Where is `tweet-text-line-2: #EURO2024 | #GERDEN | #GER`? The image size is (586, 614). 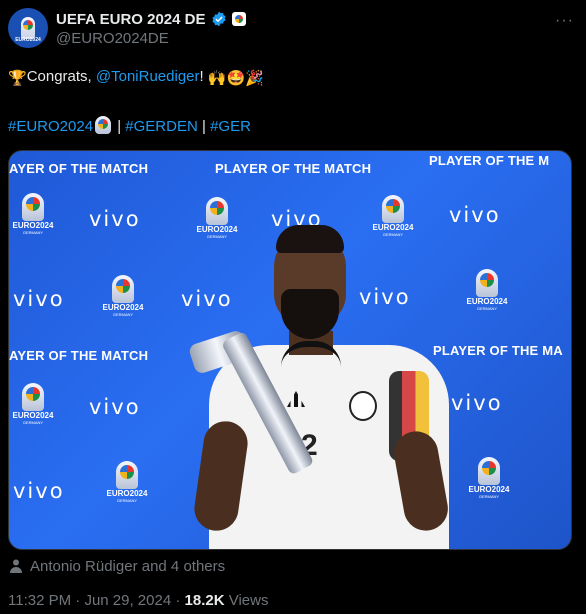 tweet-text-line-2: #EURO2024 | #GERDEN | #GER is located at coordinates (129, 126).